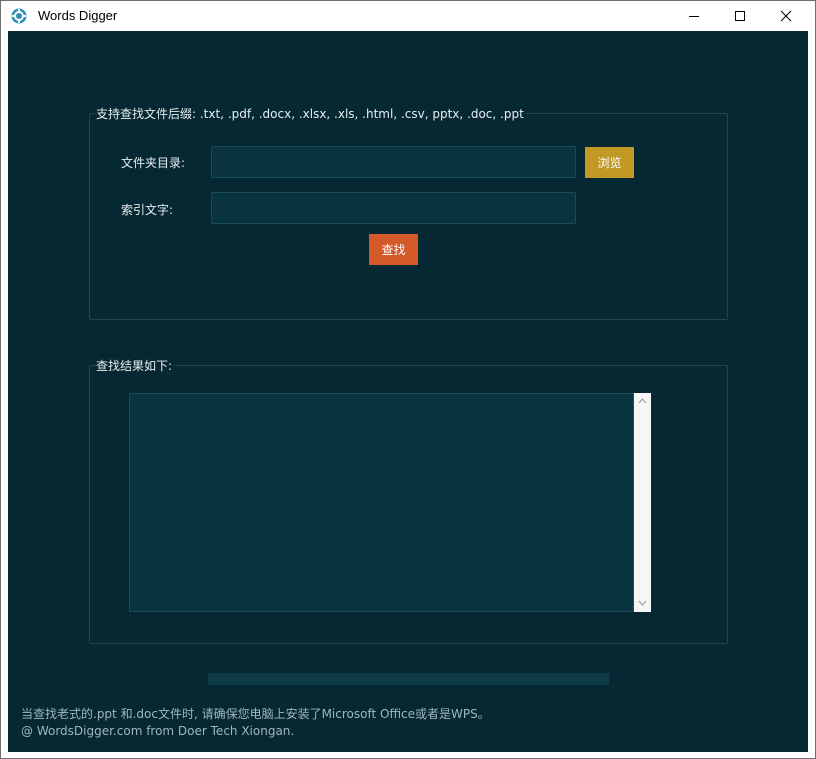  What do you see at coordinates (642, 603) in the screenshot?
I see `scroll-down-arrow-icon` at bounding box center [642, 603].